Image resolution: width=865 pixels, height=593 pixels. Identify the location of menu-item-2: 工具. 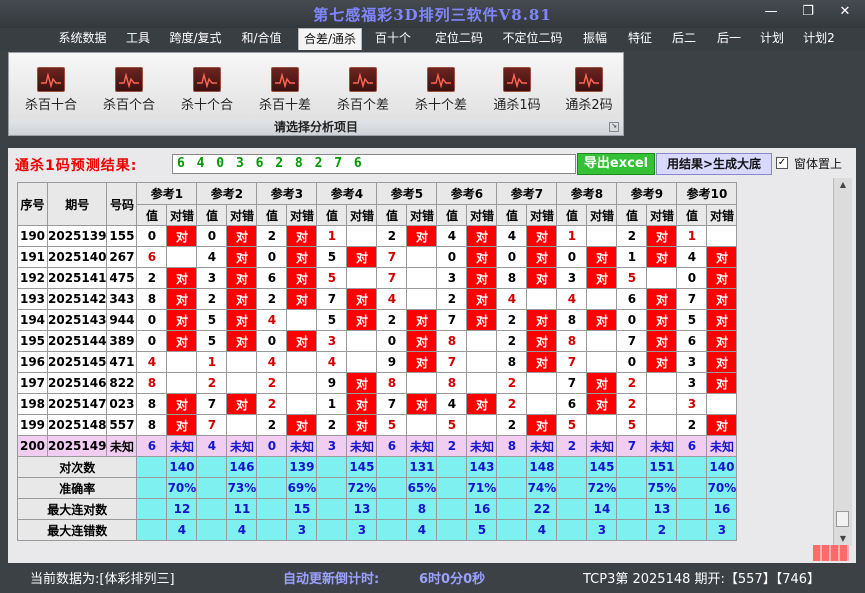
(138, 39).